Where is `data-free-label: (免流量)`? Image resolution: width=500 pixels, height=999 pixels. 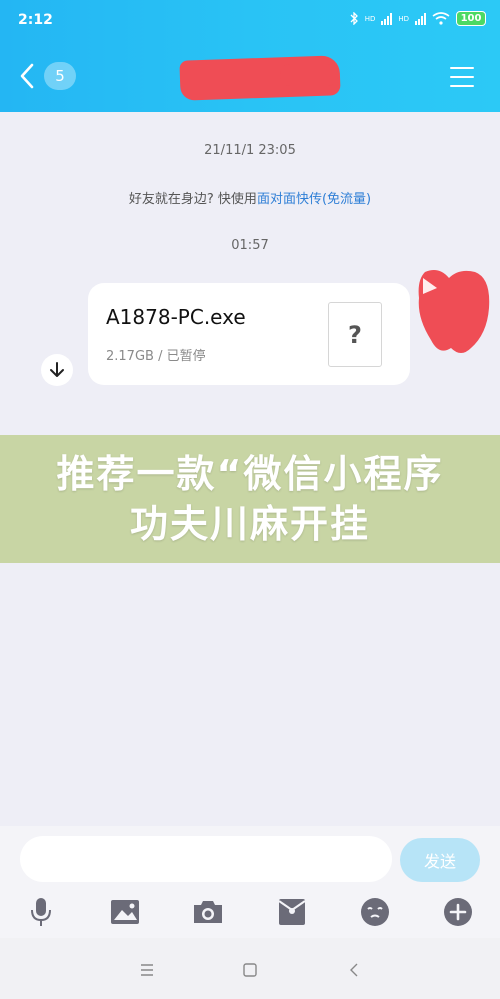 data-free-label: (免流量) is located at coordinates (346, 199).